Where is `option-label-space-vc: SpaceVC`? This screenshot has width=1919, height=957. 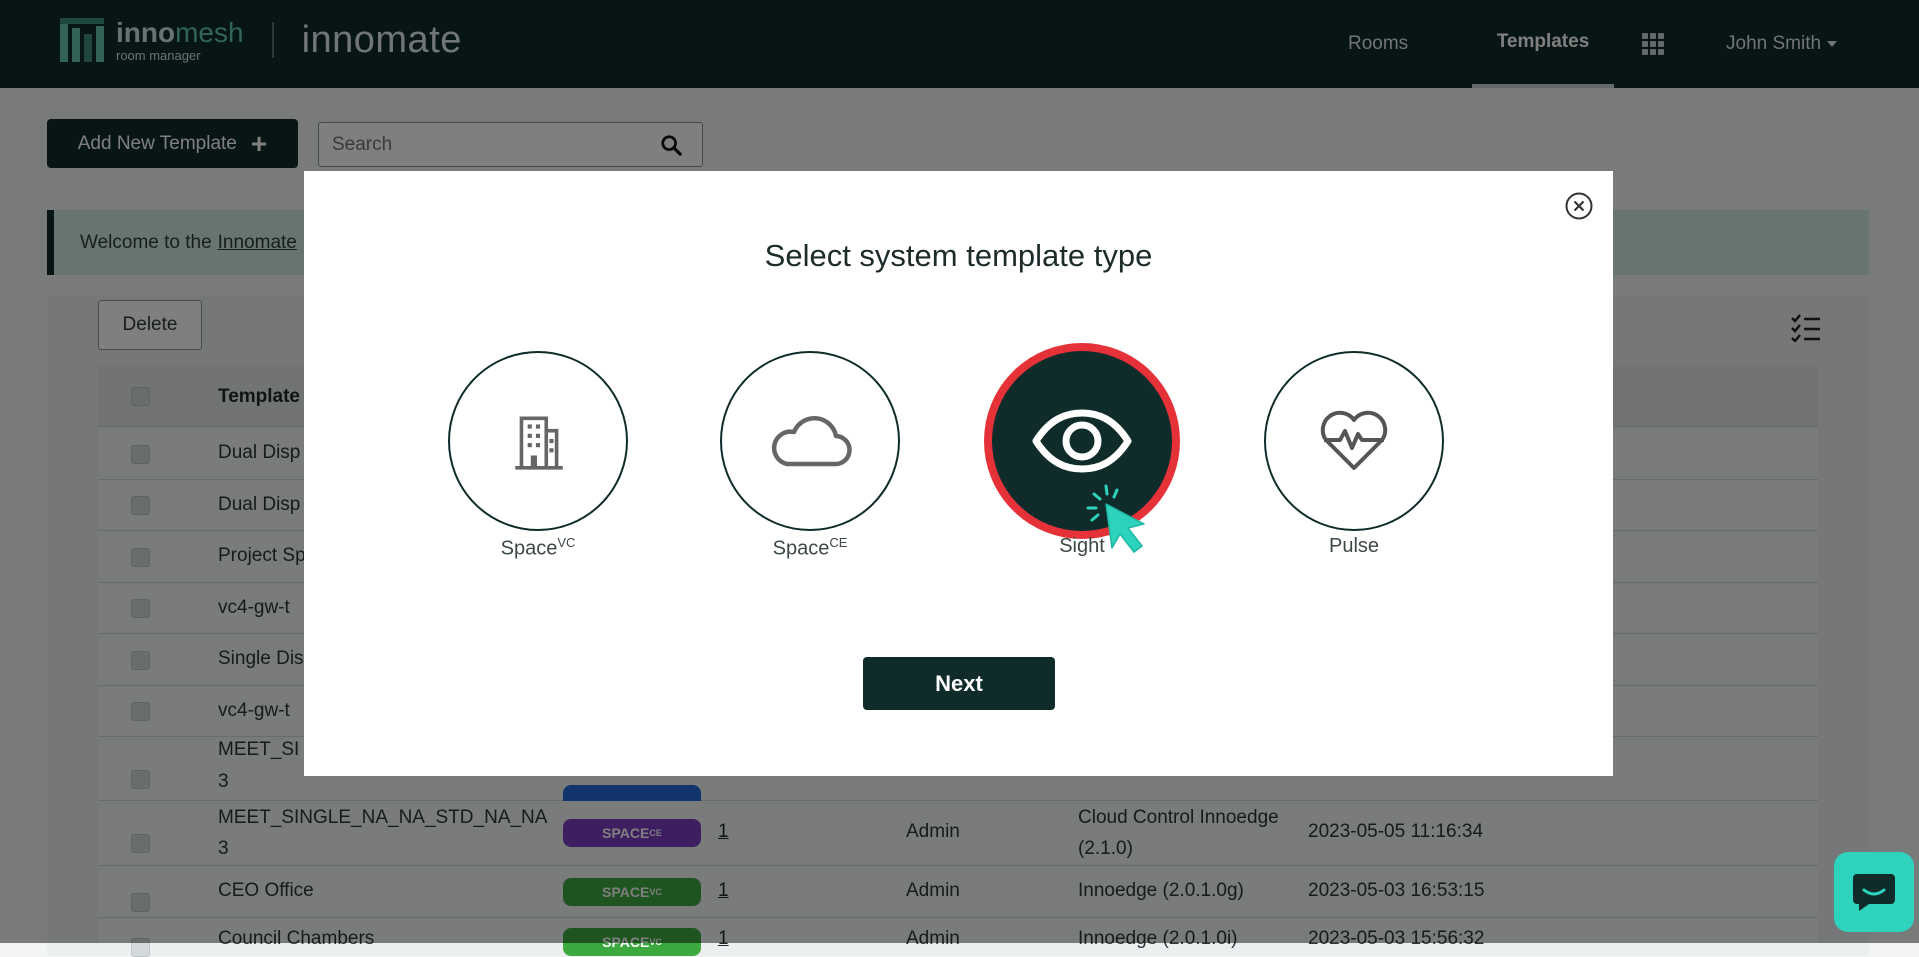 option-label-space-vc: SpaceVC is located at coordinates (538, 547).